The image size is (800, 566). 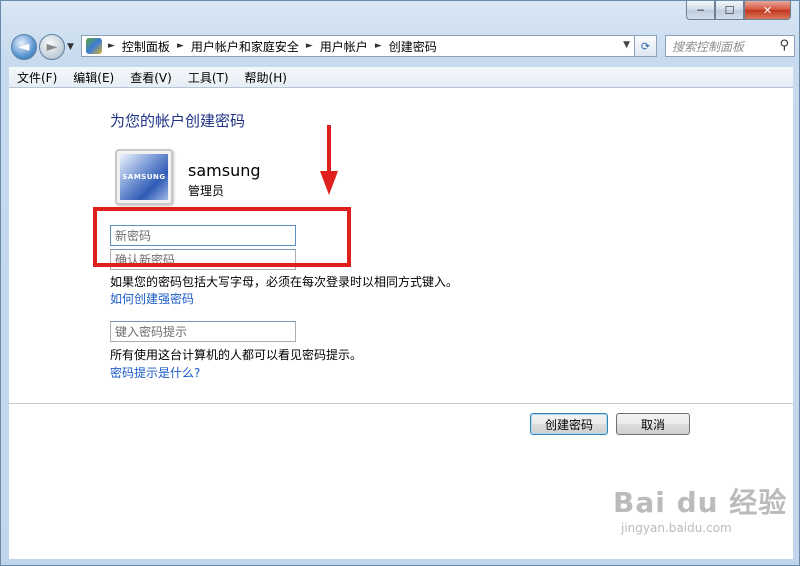 What do you see at coordinates (206, 191) in the screenshot?
I see `account-type: 管理员` at bounding box center [206, 191].